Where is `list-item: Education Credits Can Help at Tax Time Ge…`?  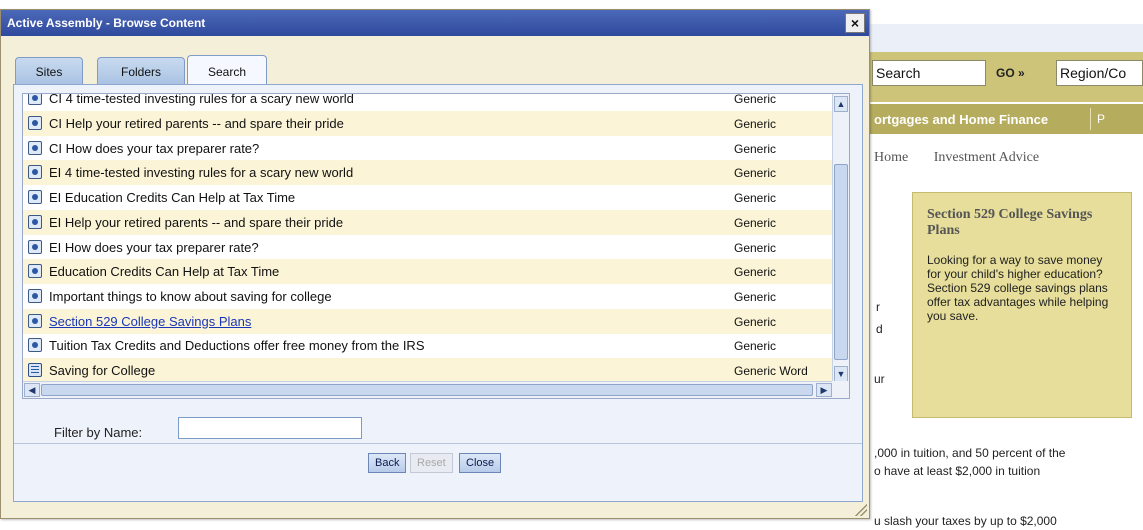
list-item: Education Credits Can Help at Tax Time Ge… is located at coordinates (428, 272).